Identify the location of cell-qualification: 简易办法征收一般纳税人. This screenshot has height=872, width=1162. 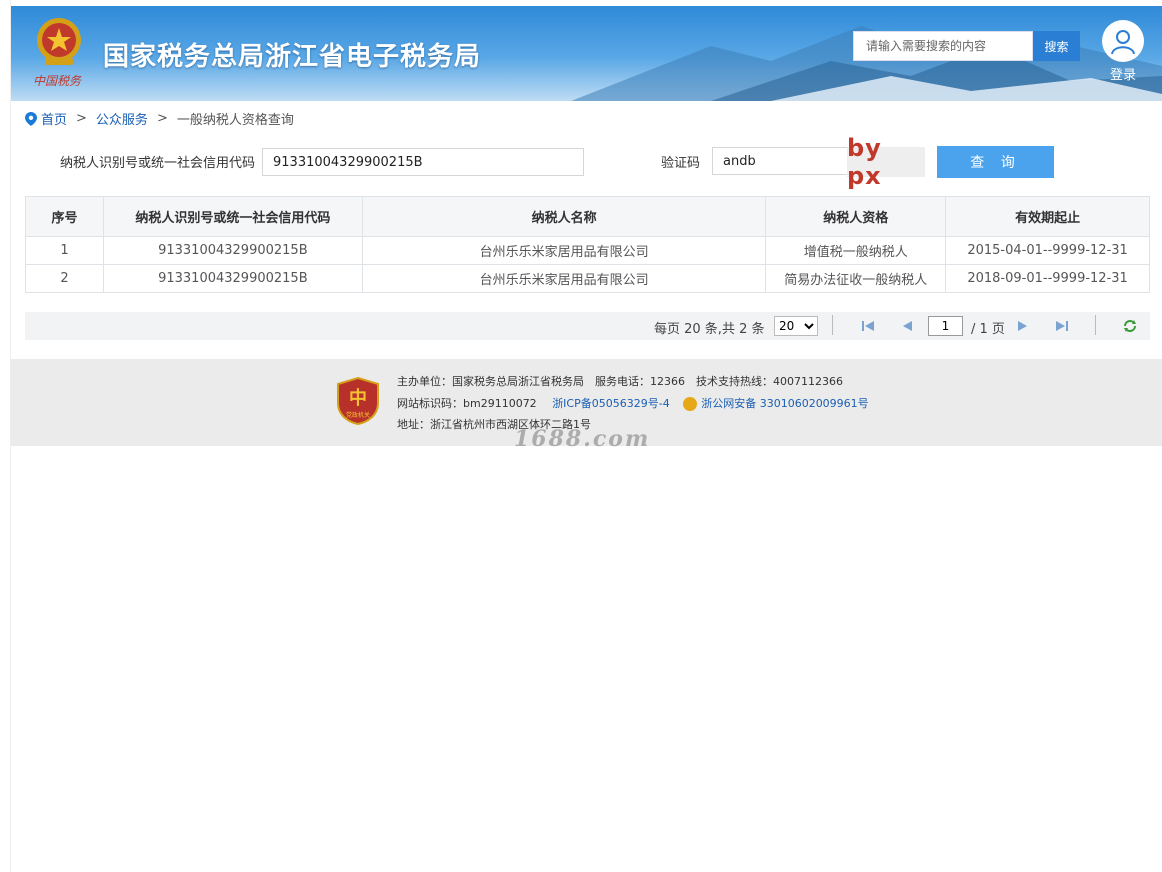
(856, 278).